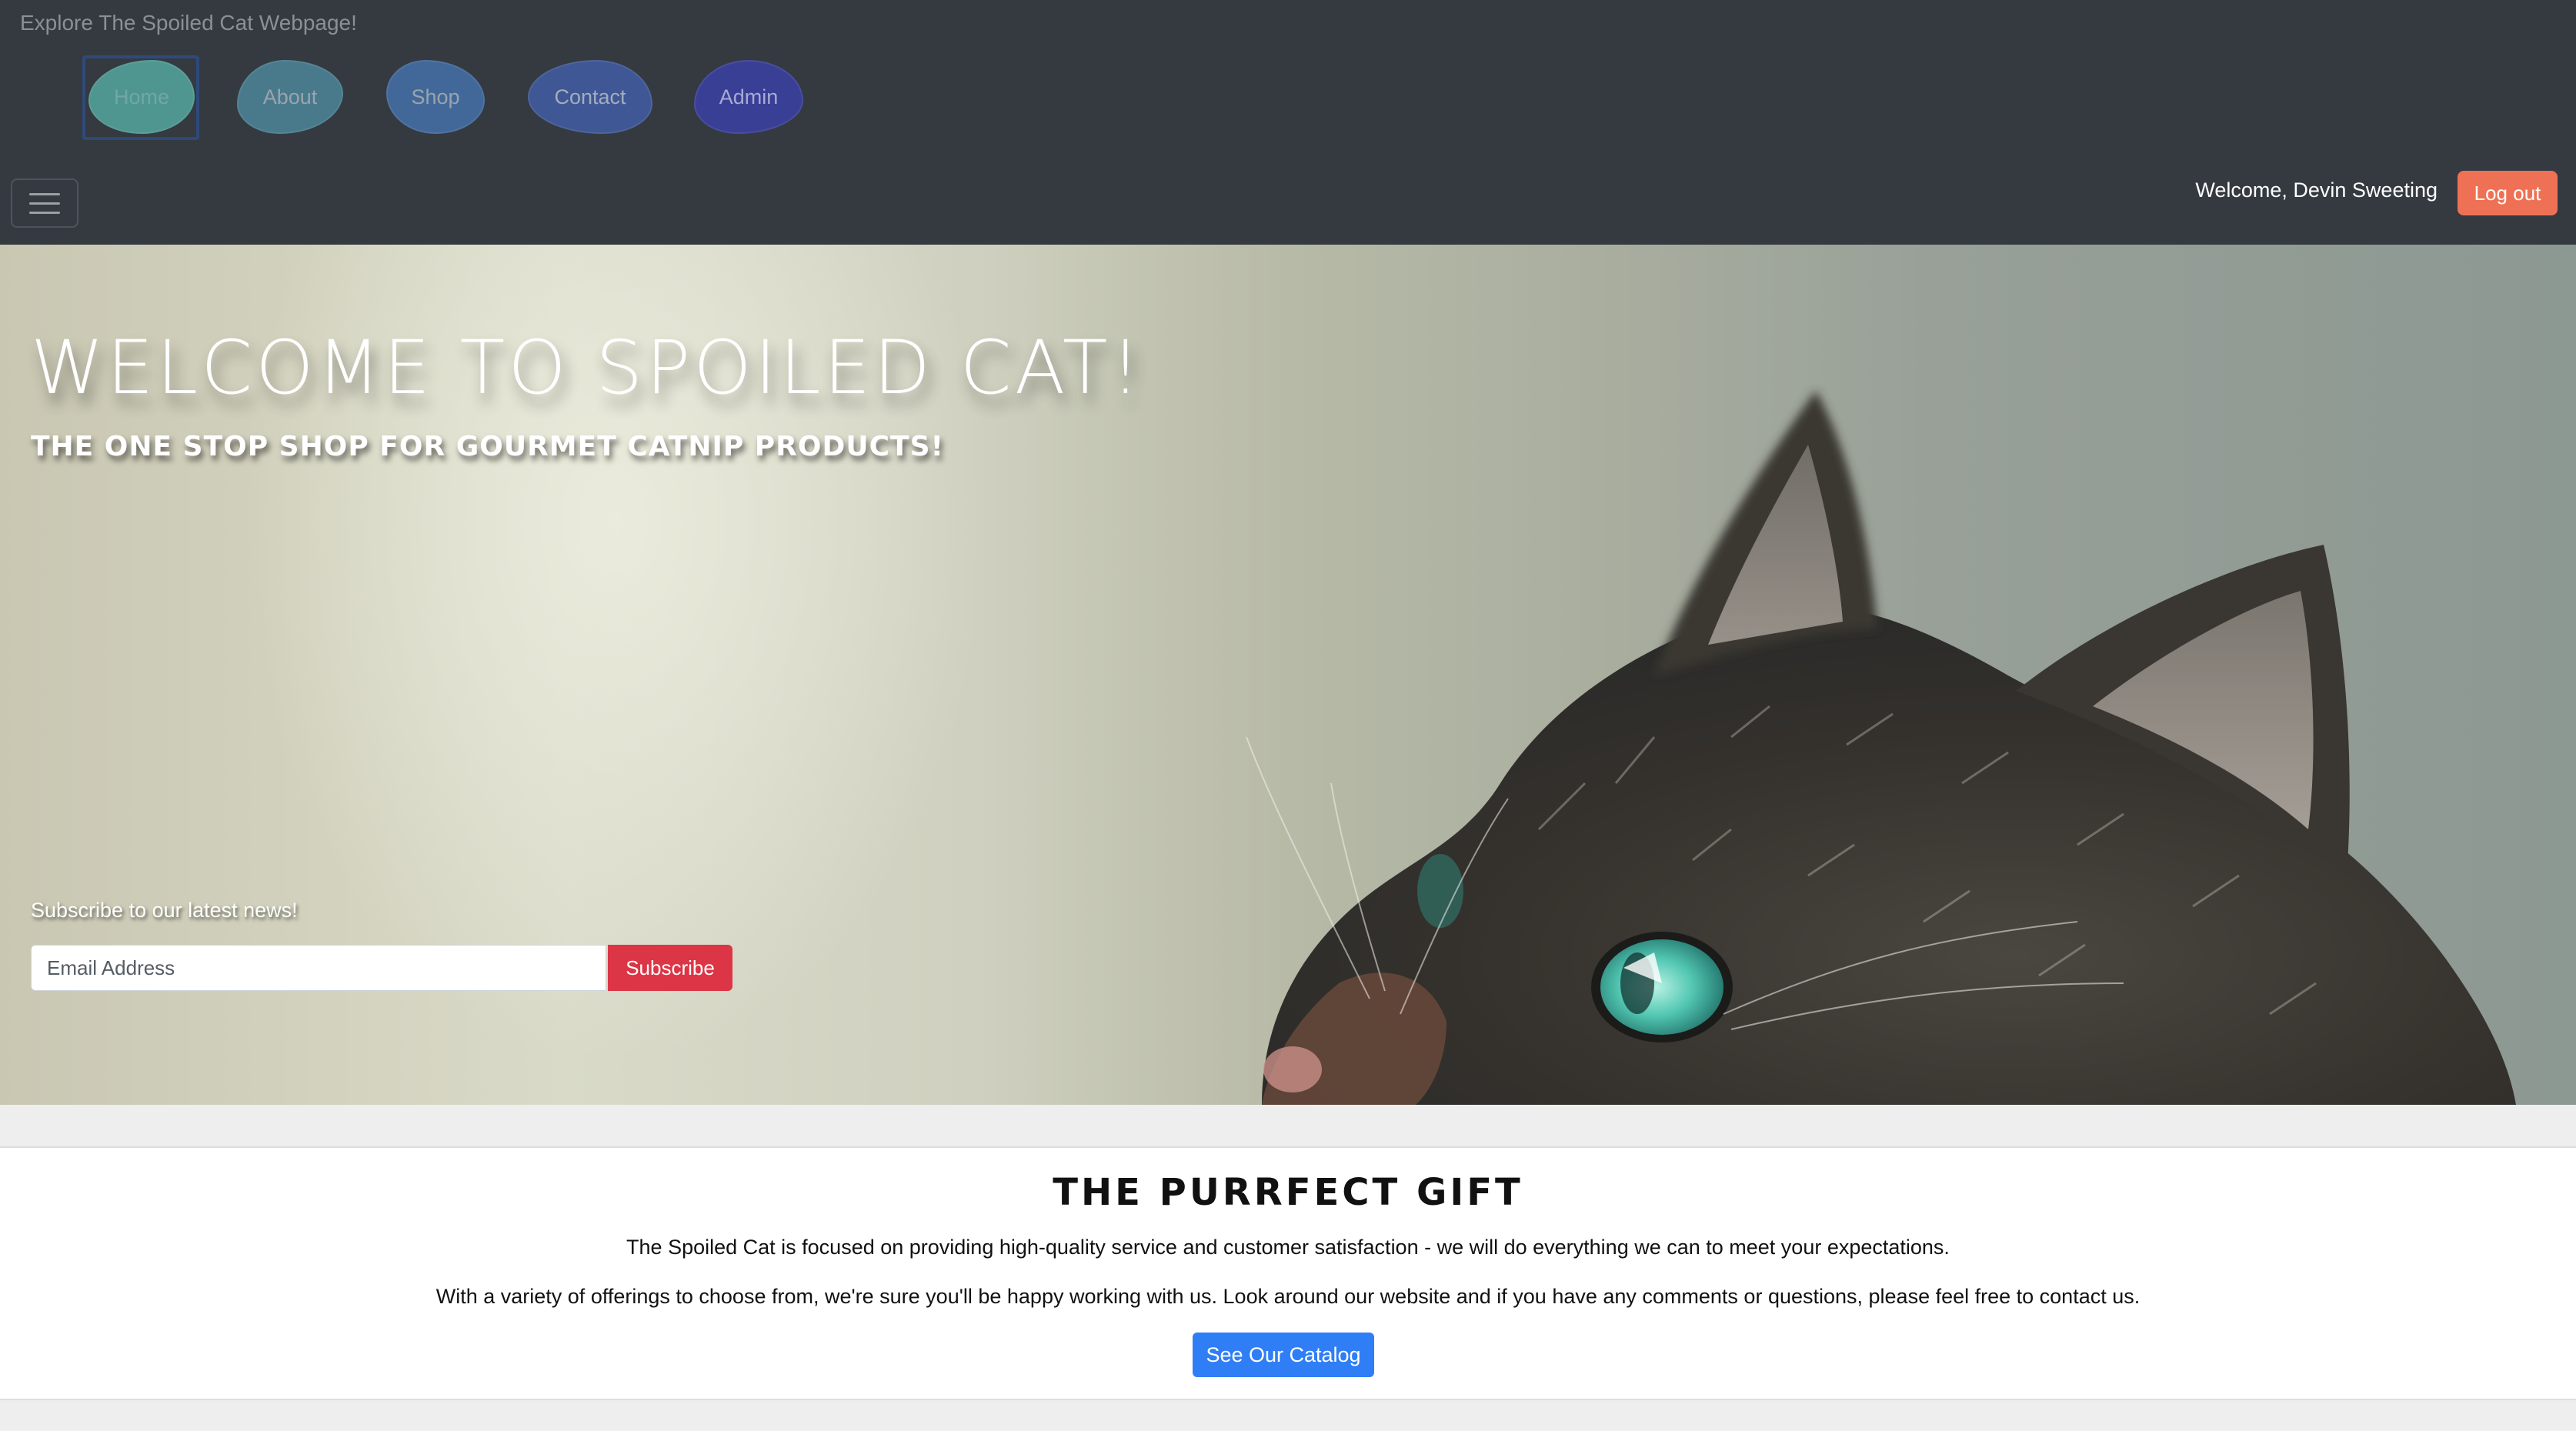 Image resolution: width=2576 pixels, height=1431 pixels. Describe the element at coordinates (590, 97) in the screenshot. I see `nav-contact-button: Contact` at that location.